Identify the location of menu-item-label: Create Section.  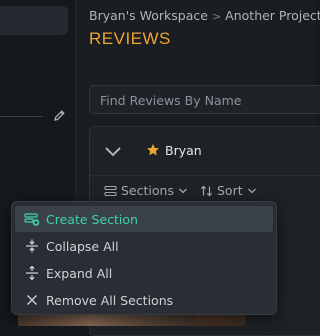
(92, 219).